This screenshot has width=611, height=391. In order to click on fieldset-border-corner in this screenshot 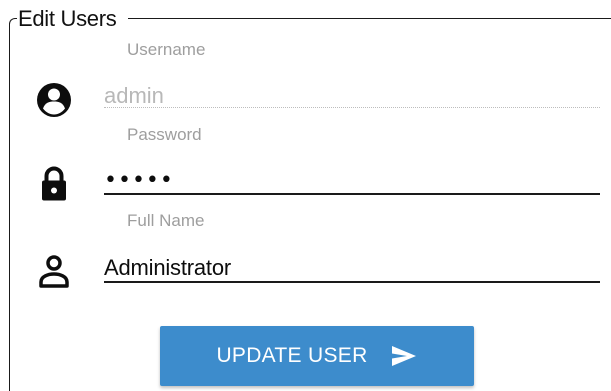, I will do `click(13, 22)`.